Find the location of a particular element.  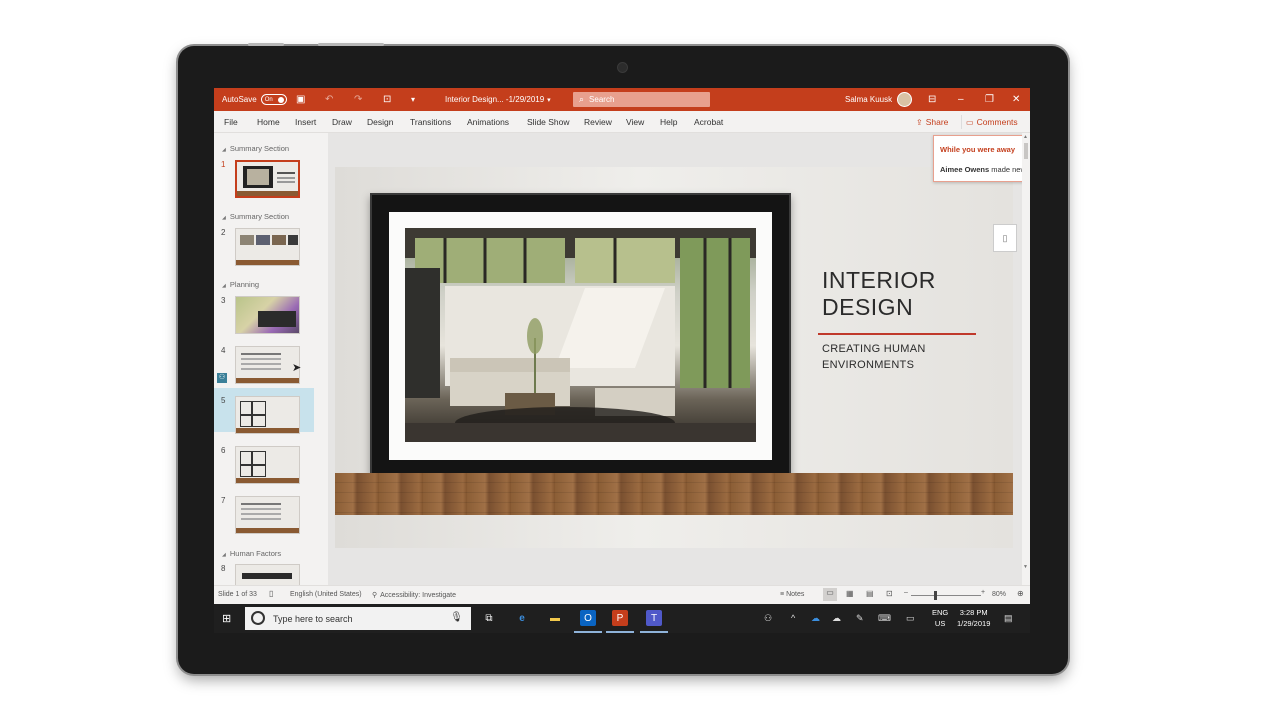

slide-number: 4 is located at coordinates (223, 350).